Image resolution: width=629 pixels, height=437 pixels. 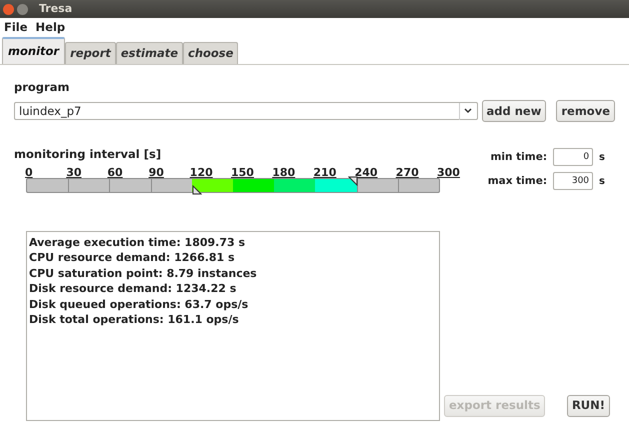 What do you see at coordinates (90, 53) in the screenshot?
I see `tab: report` at bounding box center [90, 53].